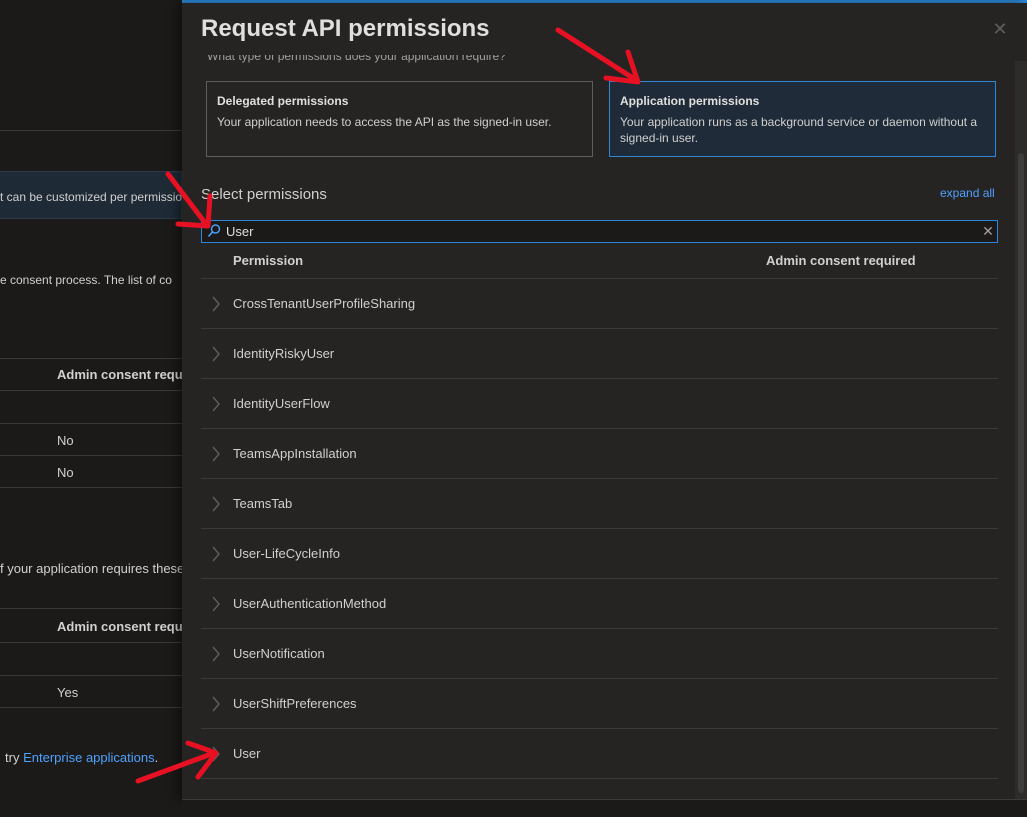 The width and height of the screenshot is (1027, 817). I want to click on panel-title: Request API permissions, so click(345, 28).